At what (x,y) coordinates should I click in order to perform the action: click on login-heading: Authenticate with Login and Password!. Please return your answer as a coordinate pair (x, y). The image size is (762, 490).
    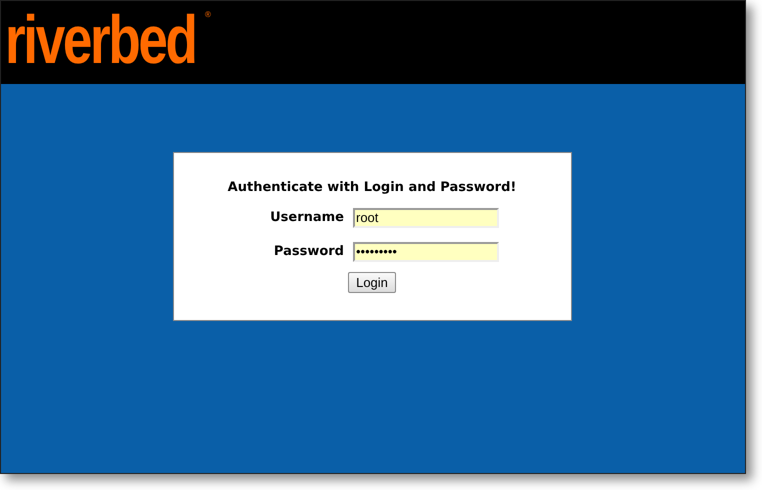
    Looking at the image, I should click on (372, 188).